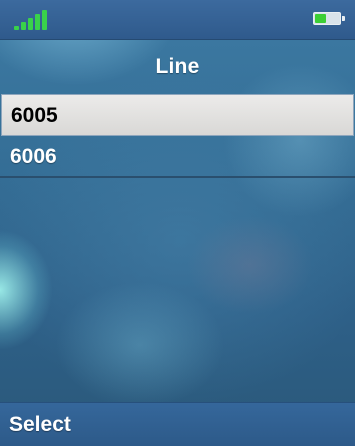 The image size is (355, 446). What do you see at coordinates (343, 18) in the screenshot?
I see `battery-tip` at bounding box center [343, 18].